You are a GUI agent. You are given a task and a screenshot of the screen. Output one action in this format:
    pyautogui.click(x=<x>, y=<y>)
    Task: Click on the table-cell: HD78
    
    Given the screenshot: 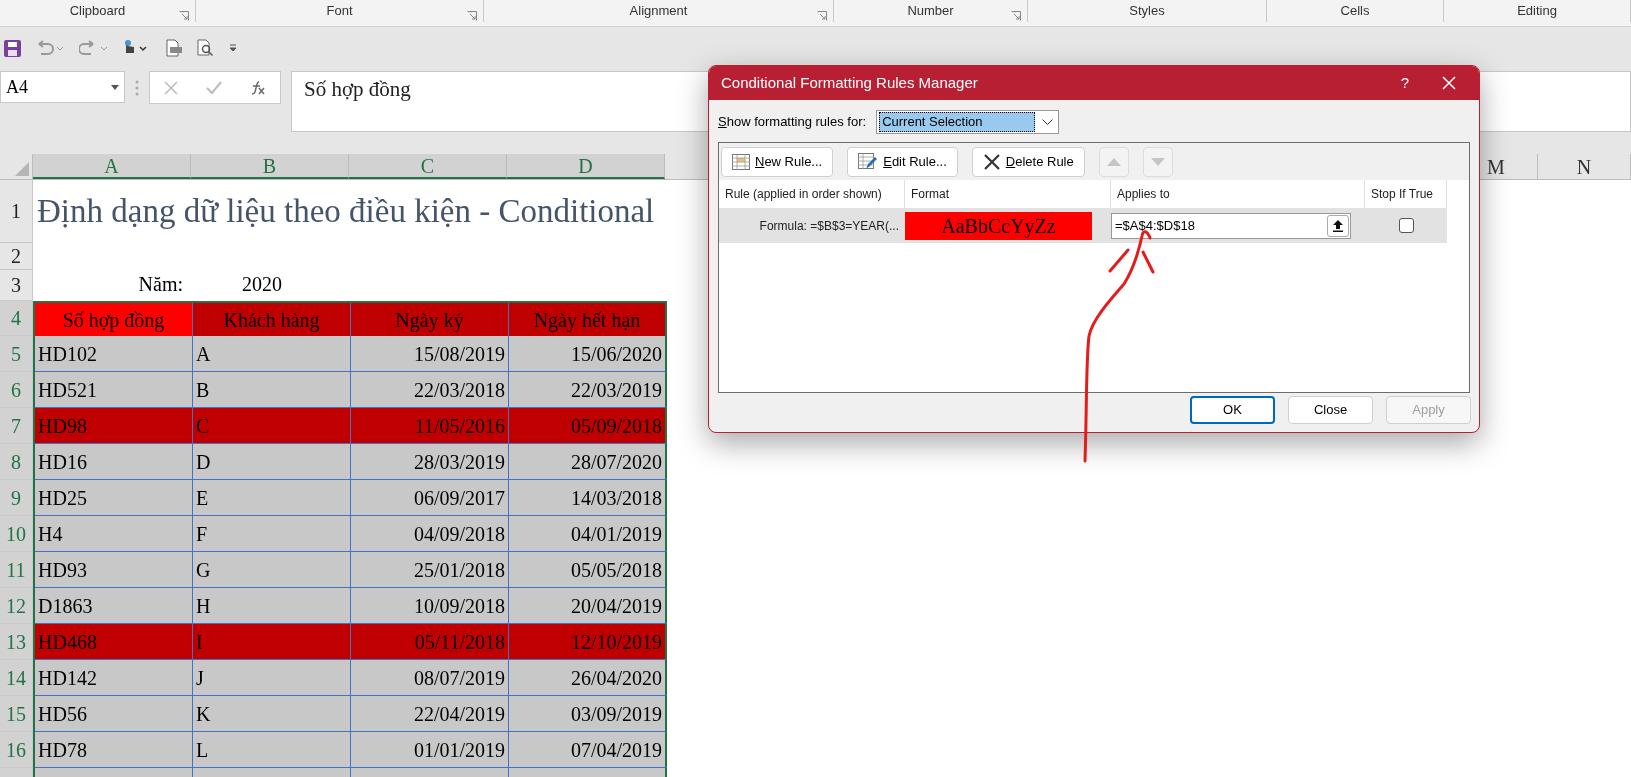 What is the action you would take?
    pyautogui.click(x=114, y=750)
    